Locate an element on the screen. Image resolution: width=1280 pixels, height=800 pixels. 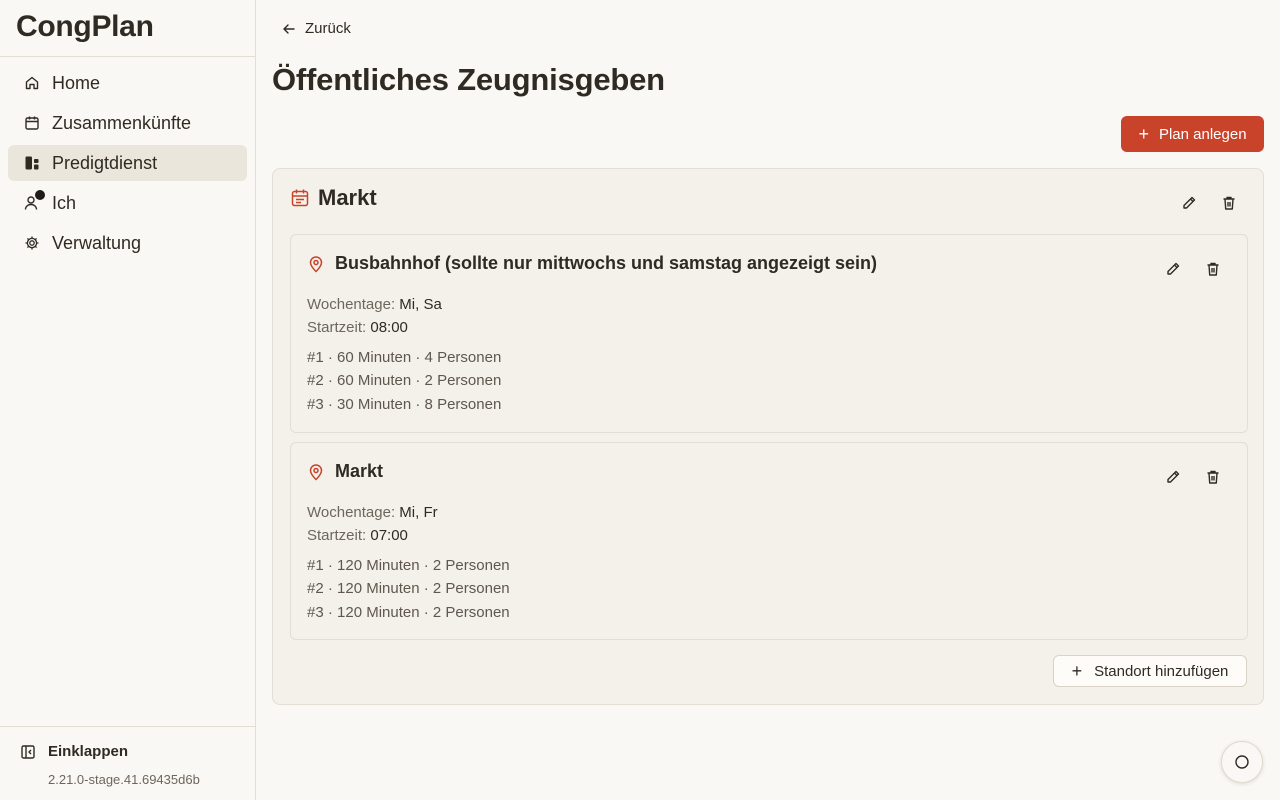
location-header: Markt is located at coordinates (345, 471).